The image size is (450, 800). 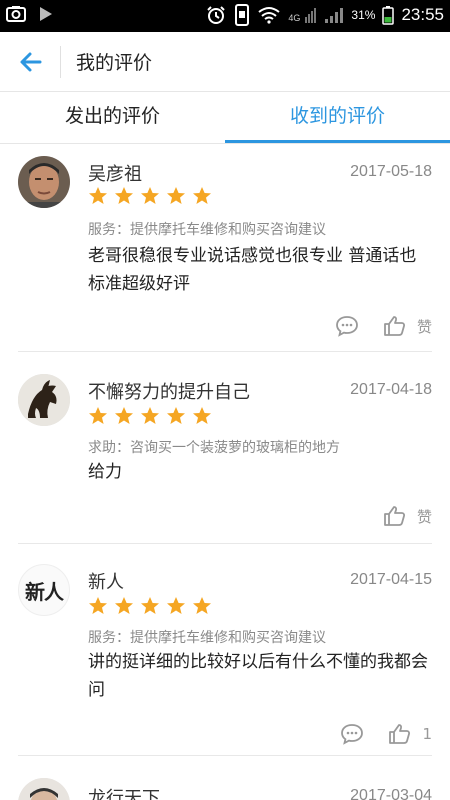 What do you see at coordinates (225, 778) in the screenshot?
I see `review-item: 龙行天下 2017-03-04` at bounding box center [225, 778].